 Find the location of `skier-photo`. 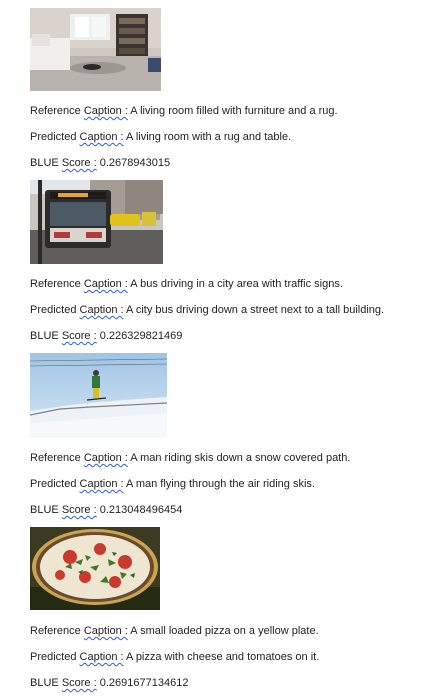

skier-photo is located at coordinates (98, 395).